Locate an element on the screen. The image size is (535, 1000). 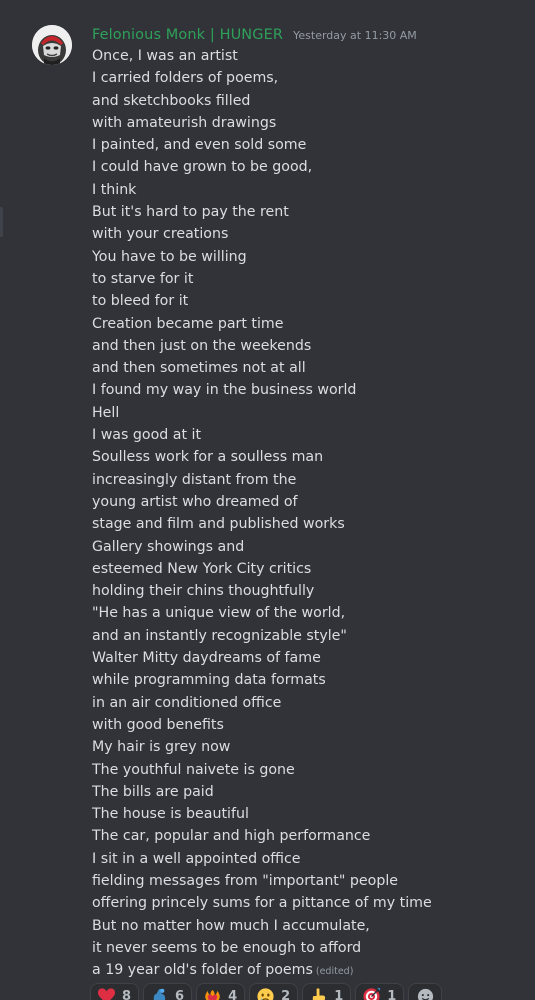
add-reaction-icon is located at coordinates (425, 993).